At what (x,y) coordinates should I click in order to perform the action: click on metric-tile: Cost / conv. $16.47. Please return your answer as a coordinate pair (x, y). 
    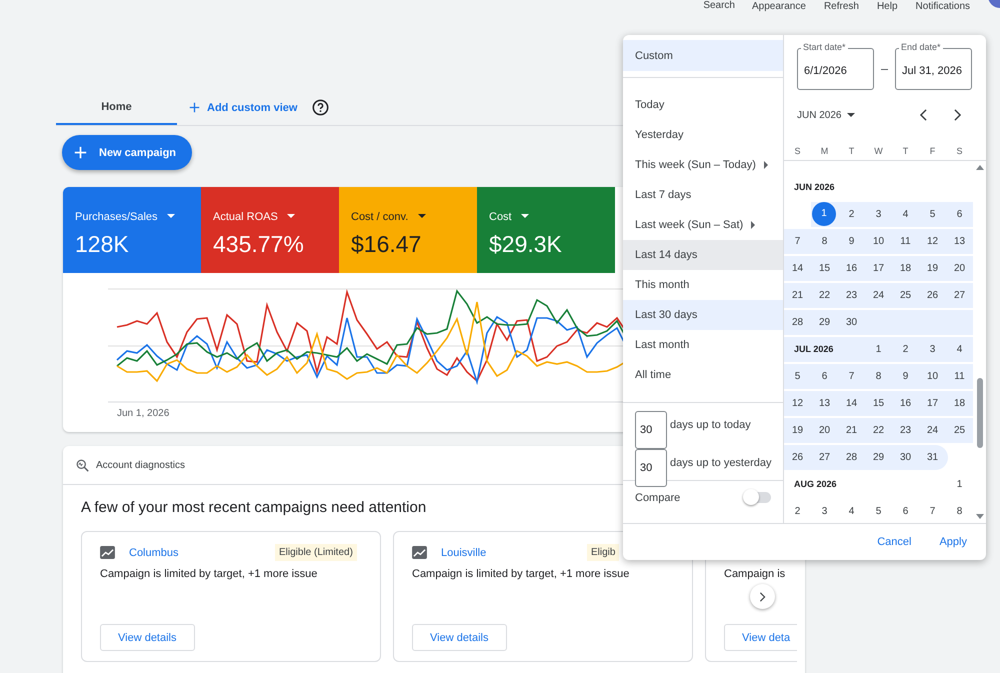
    Looking at the image, I should click on (408, 230).